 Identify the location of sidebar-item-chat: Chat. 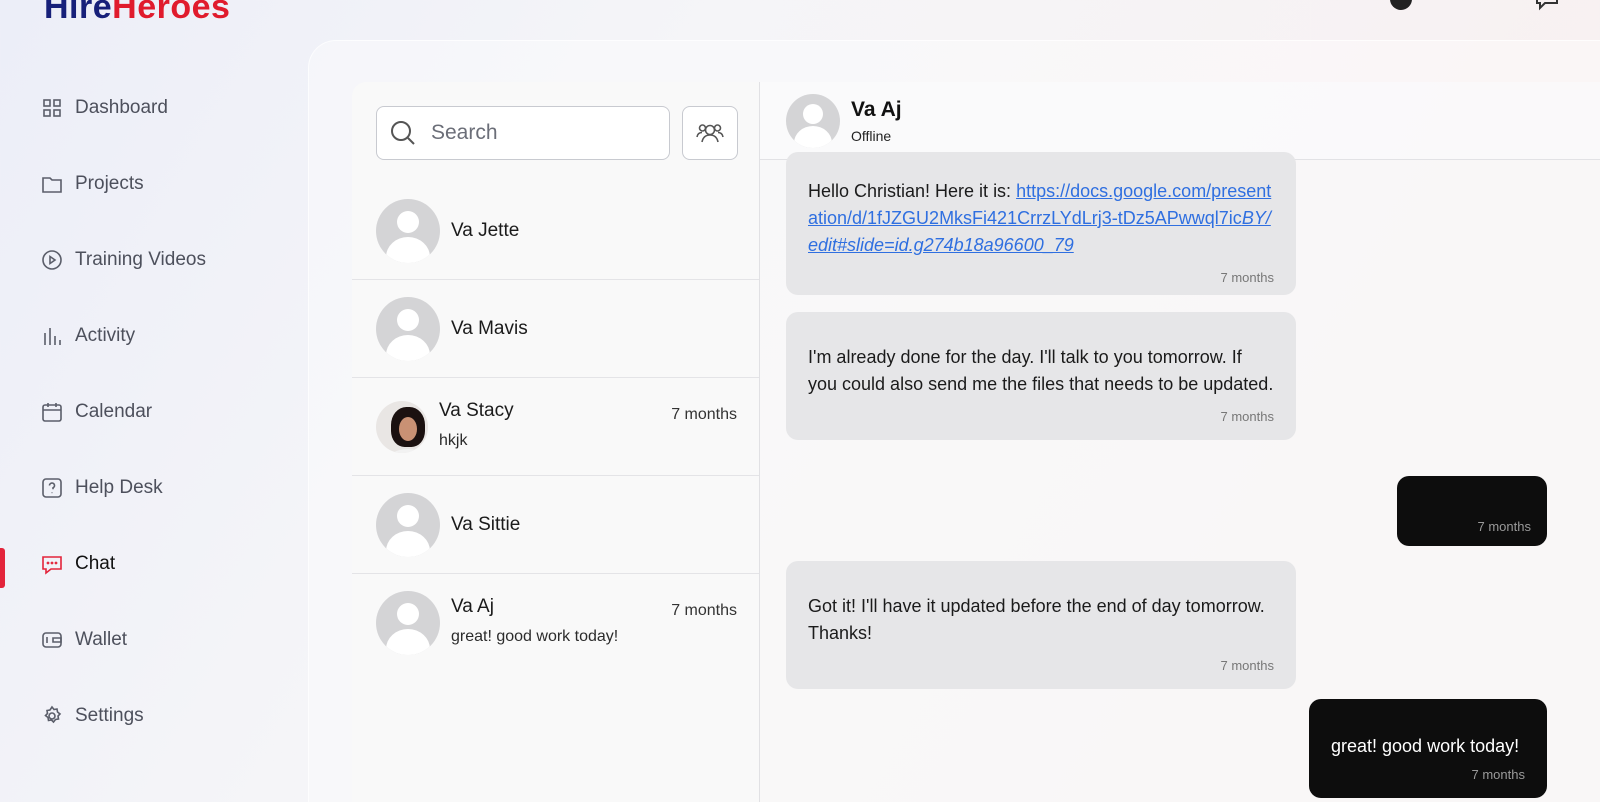
(150, 564).